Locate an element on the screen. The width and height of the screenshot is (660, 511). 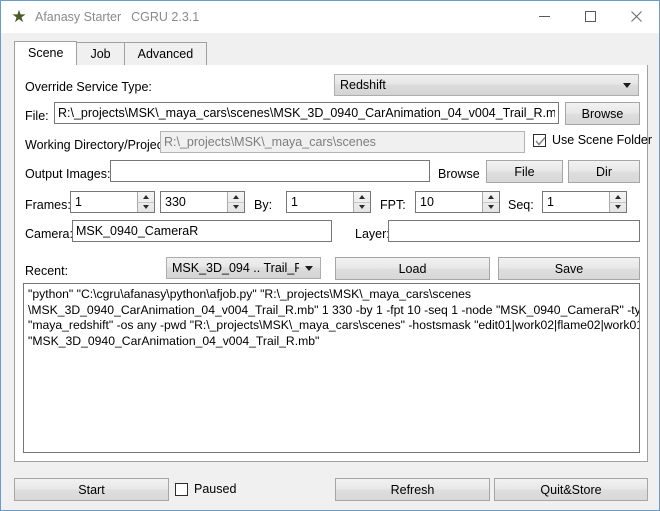
close-icon is located at coordinates (636, 16).